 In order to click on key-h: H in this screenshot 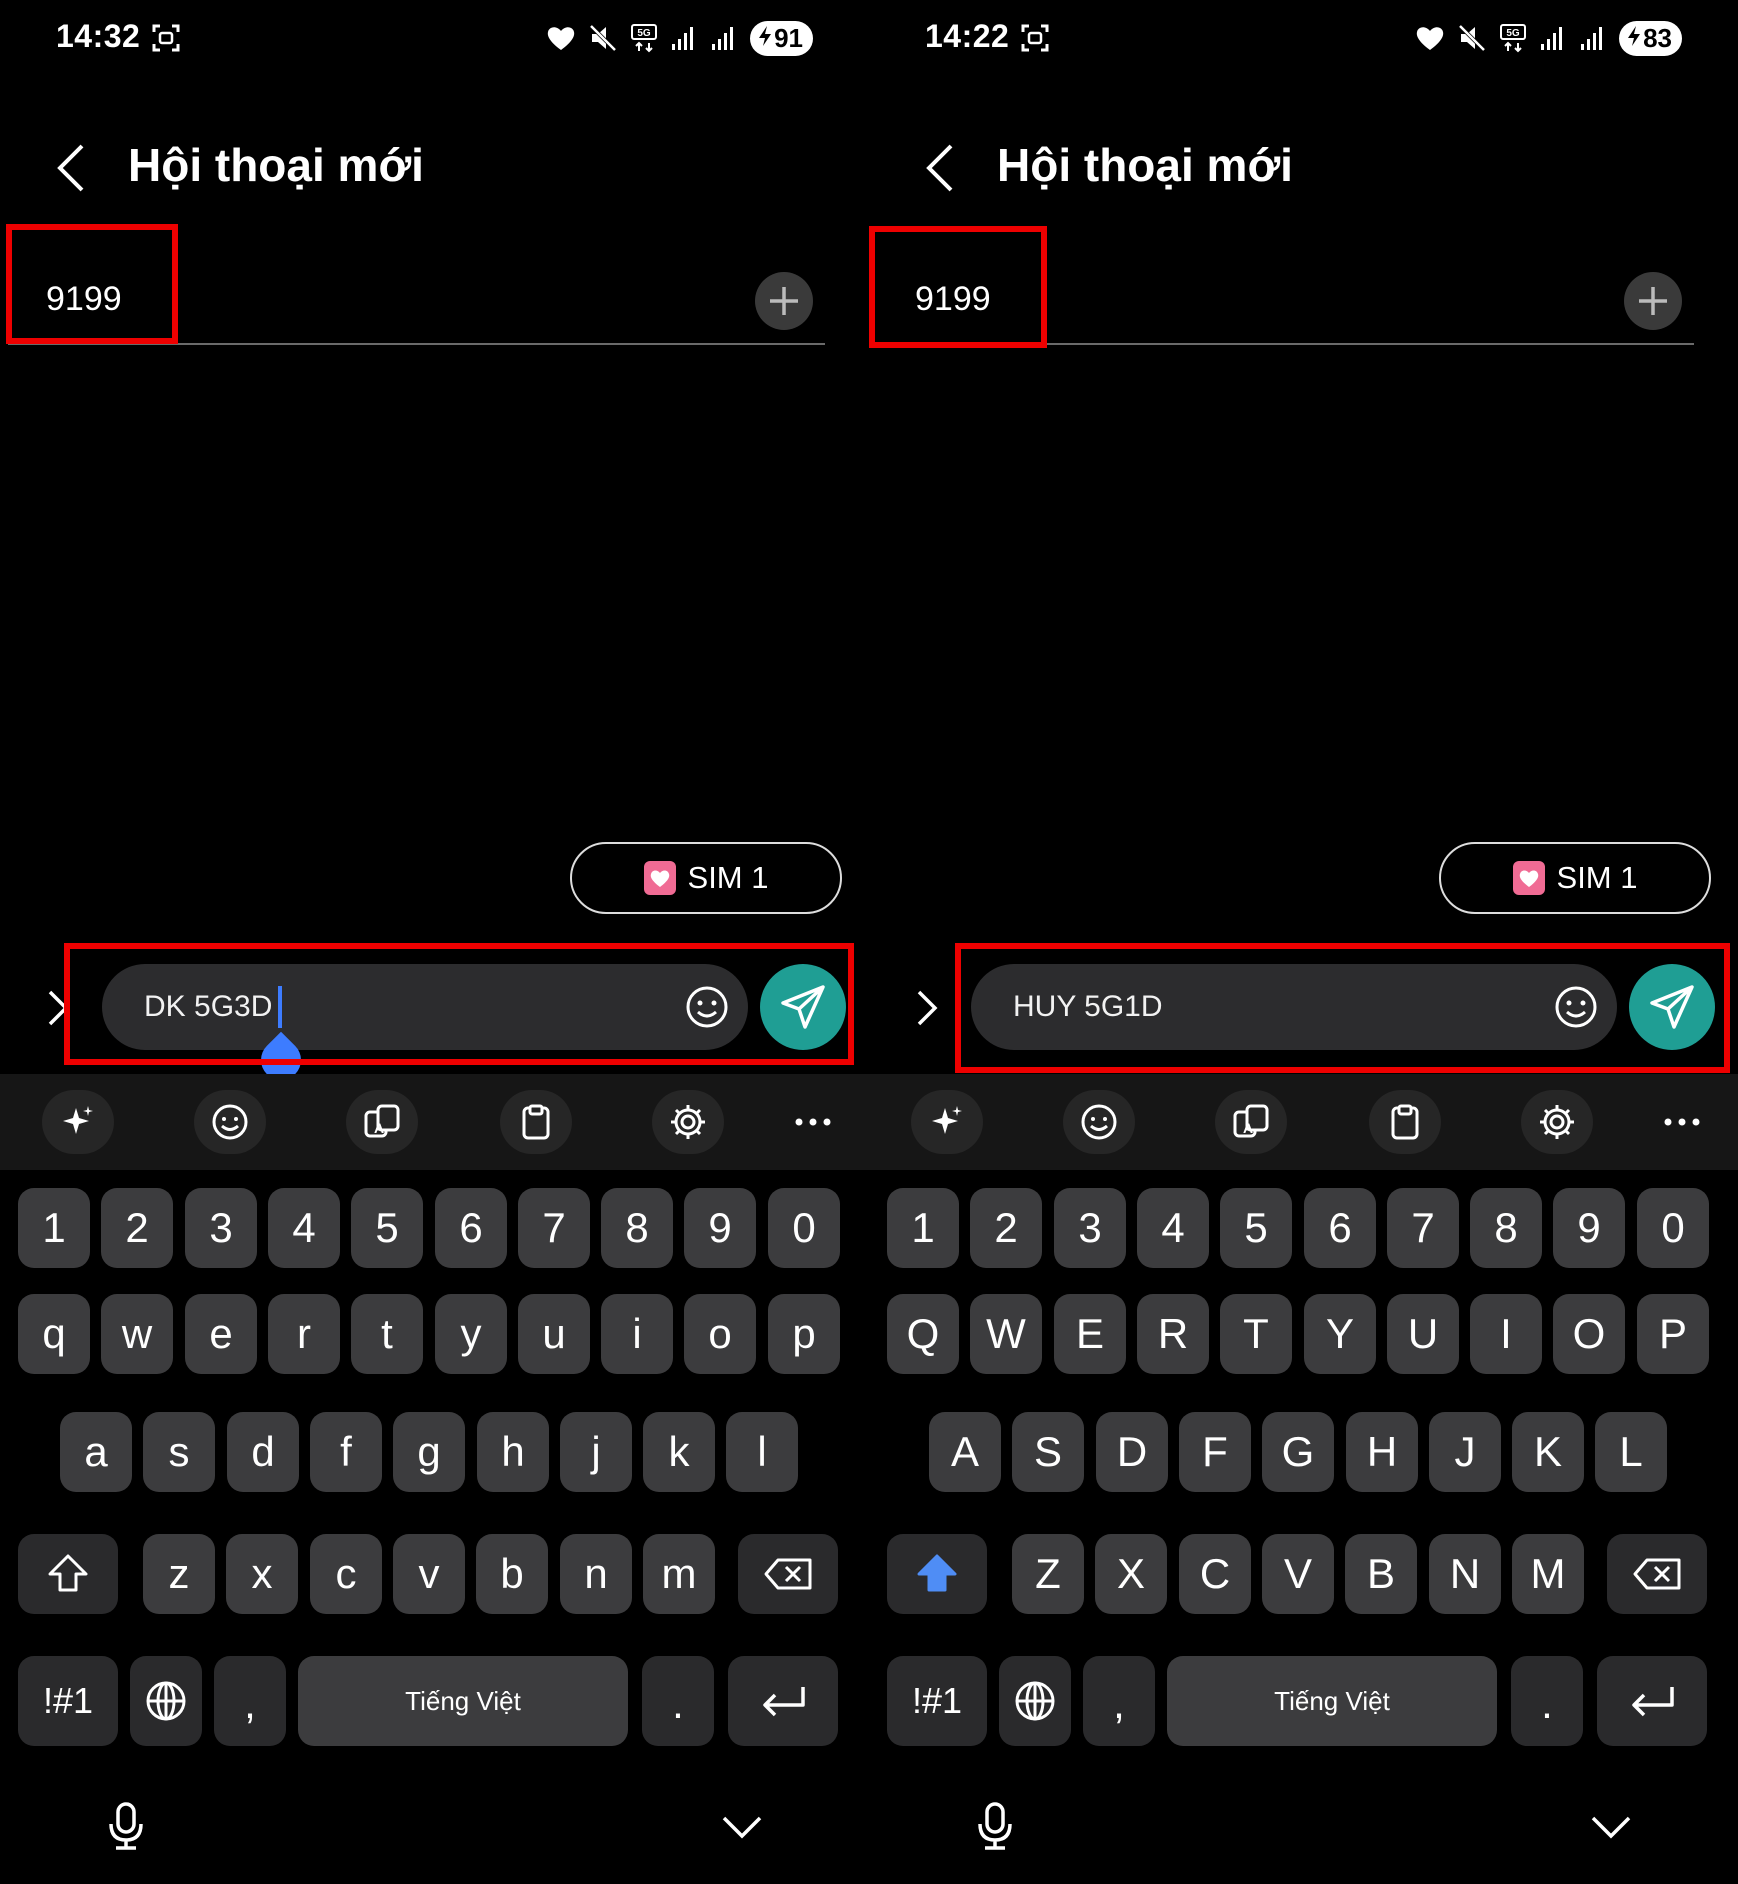, I will do `click(1382, 1452)`.